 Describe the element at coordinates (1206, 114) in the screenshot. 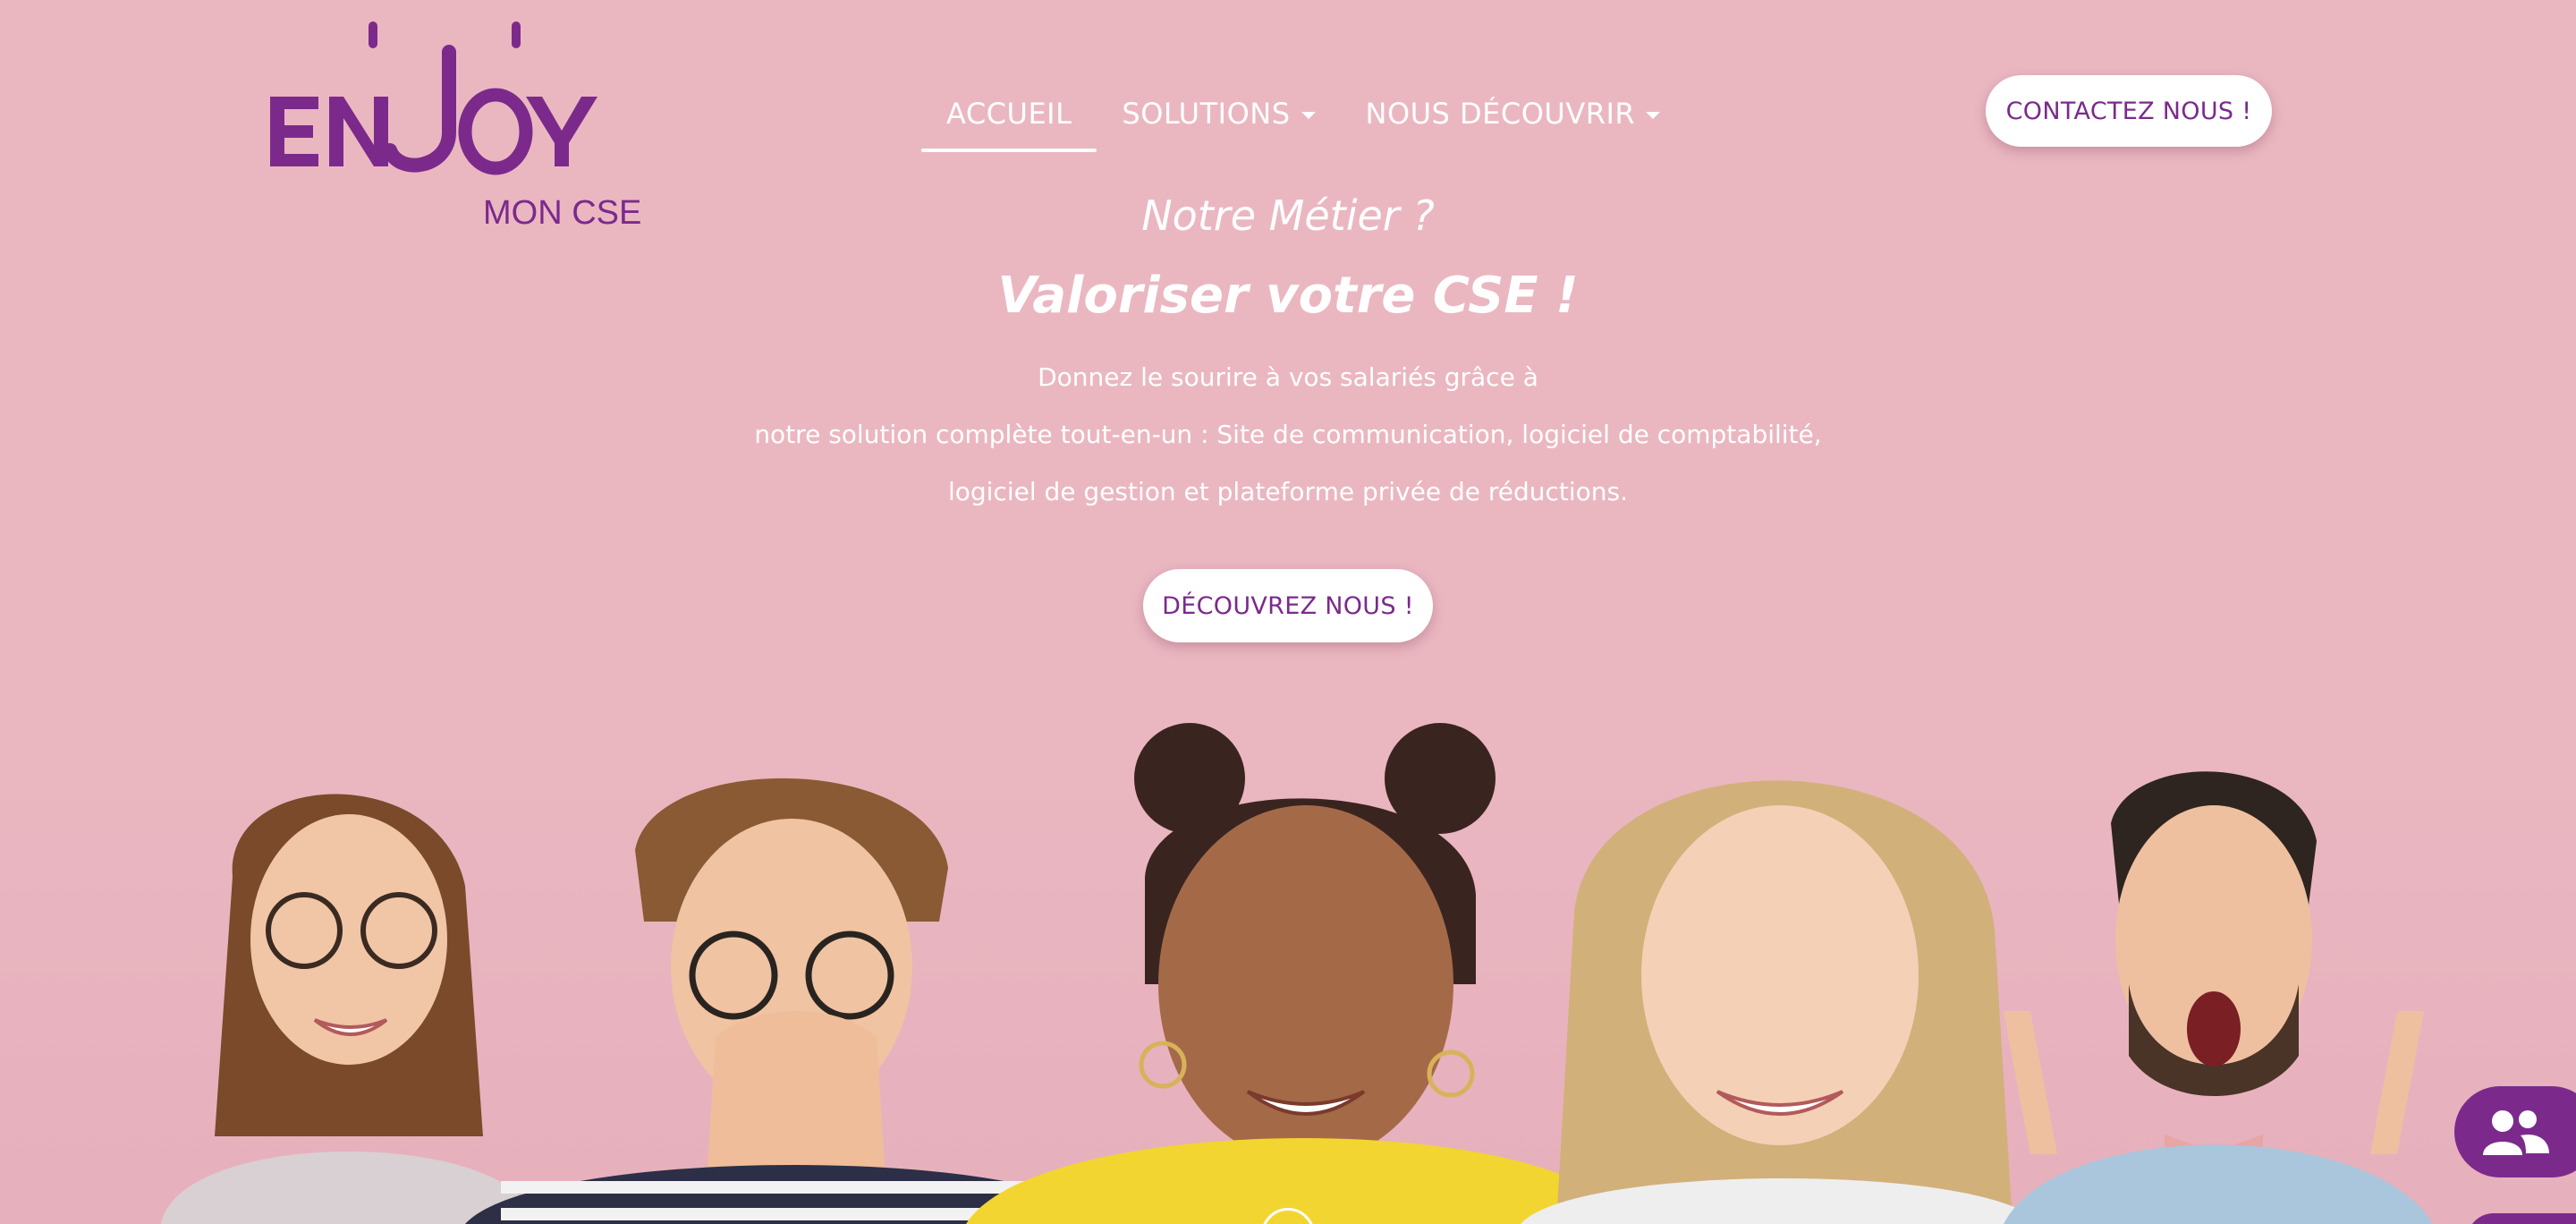

I see `nav-item-label: SOLUTIONS` at that location.